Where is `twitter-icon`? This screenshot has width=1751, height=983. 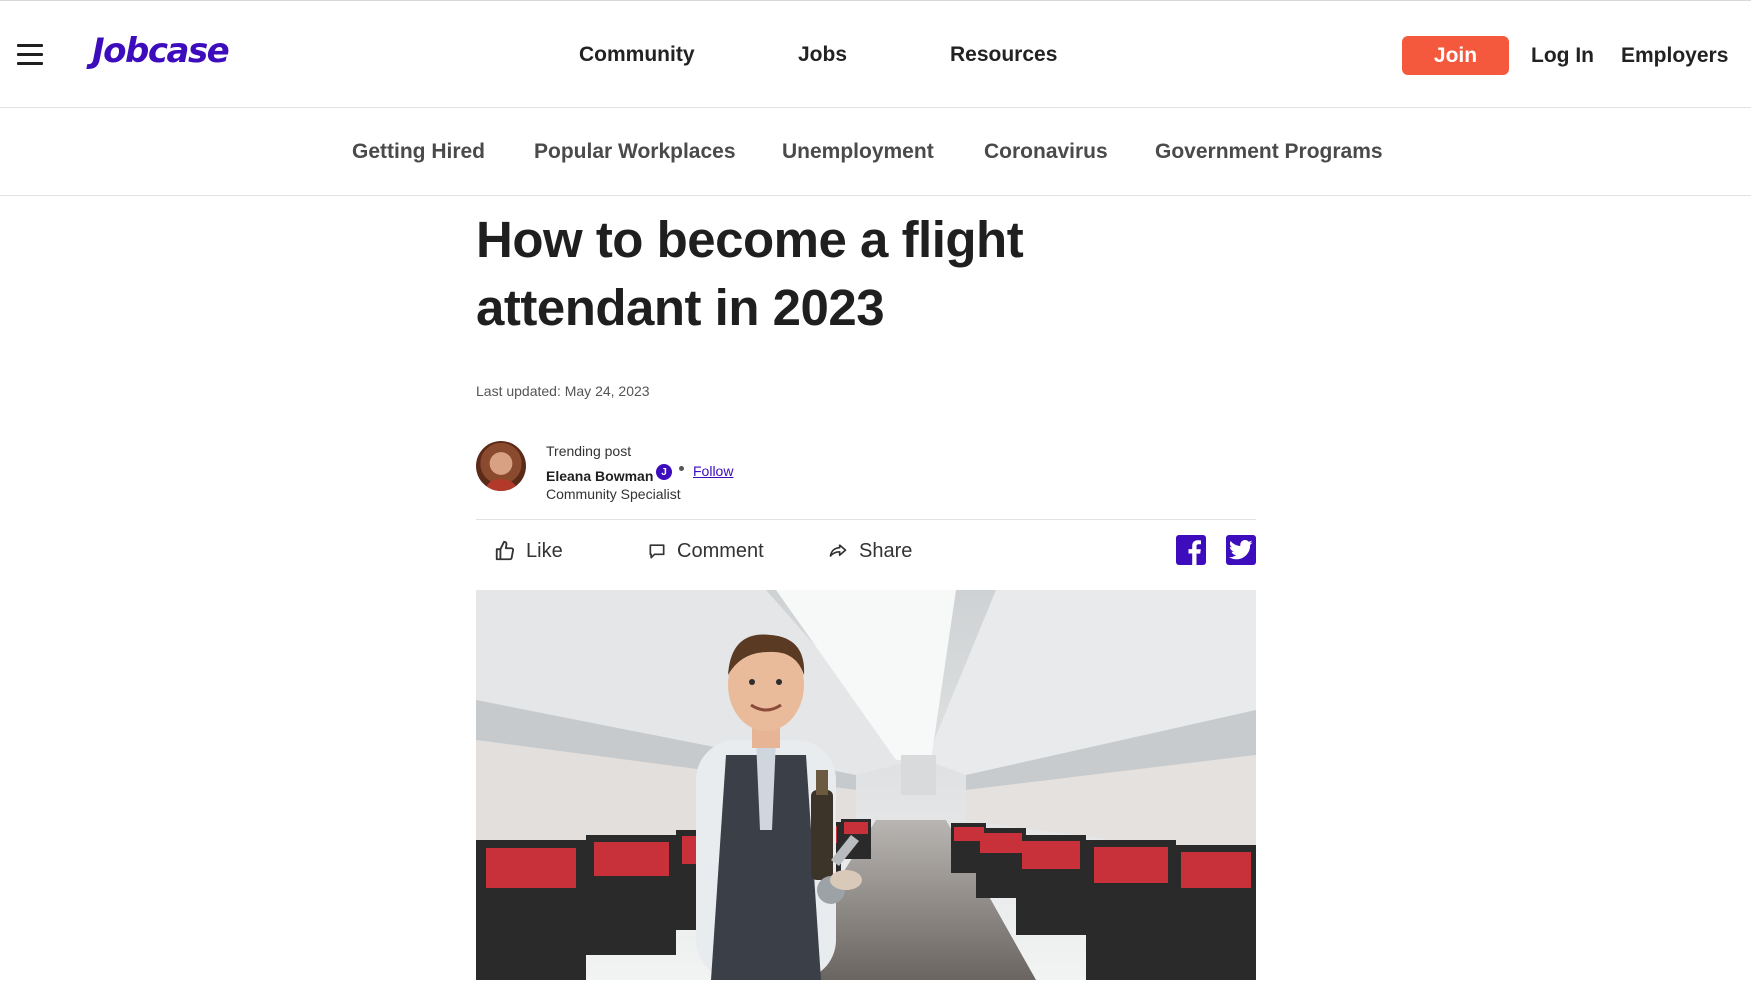
twitter-icon is located at coordinates (1241, 550).